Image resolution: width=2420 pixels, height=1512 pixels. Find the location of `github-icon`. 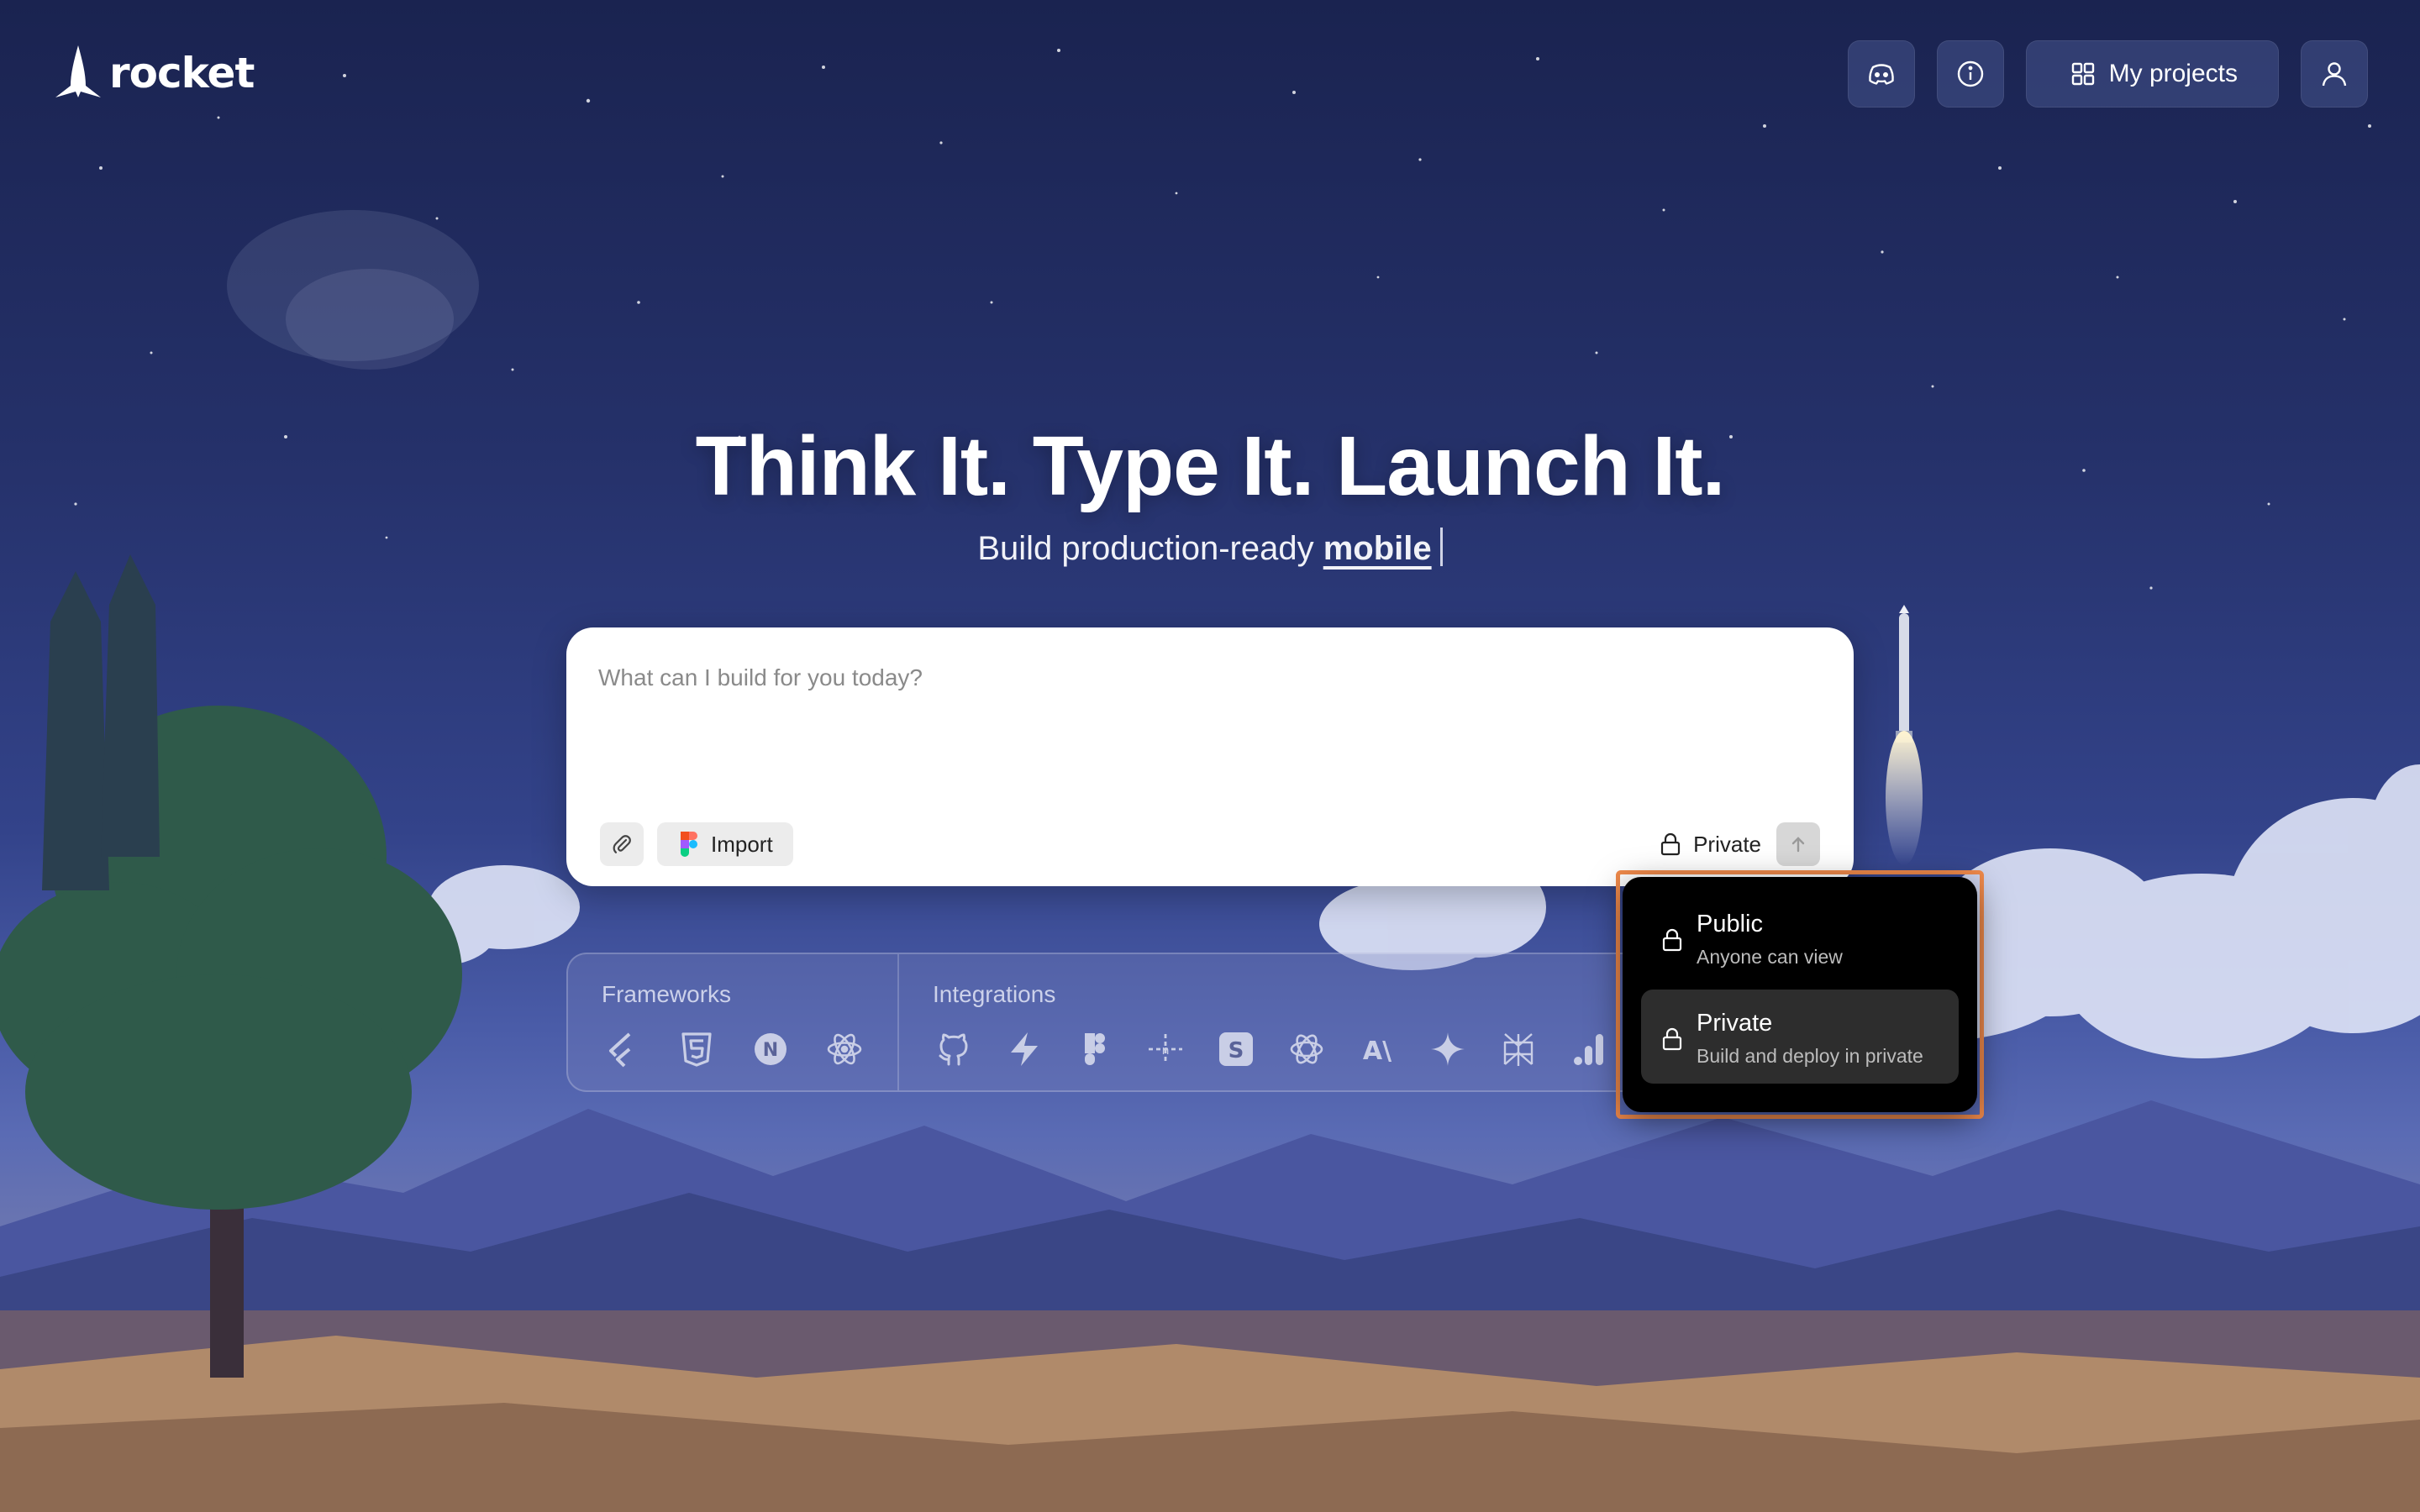

github-icon is located at coordinates (954, 1049).